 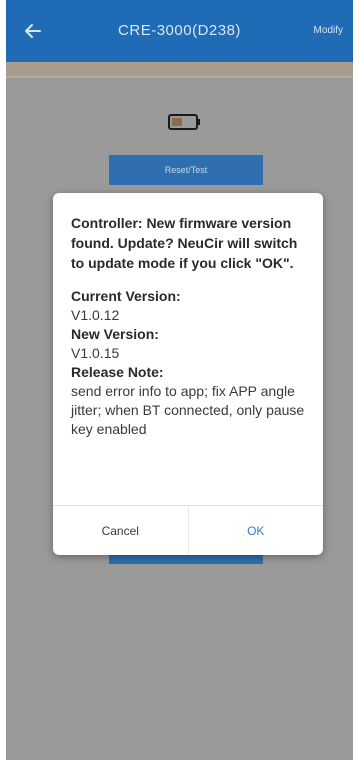 What do you see at coordinates (115, 334) in the screenshot?
I see `new-version-label: New Version:` at bounding box center [115, 334].